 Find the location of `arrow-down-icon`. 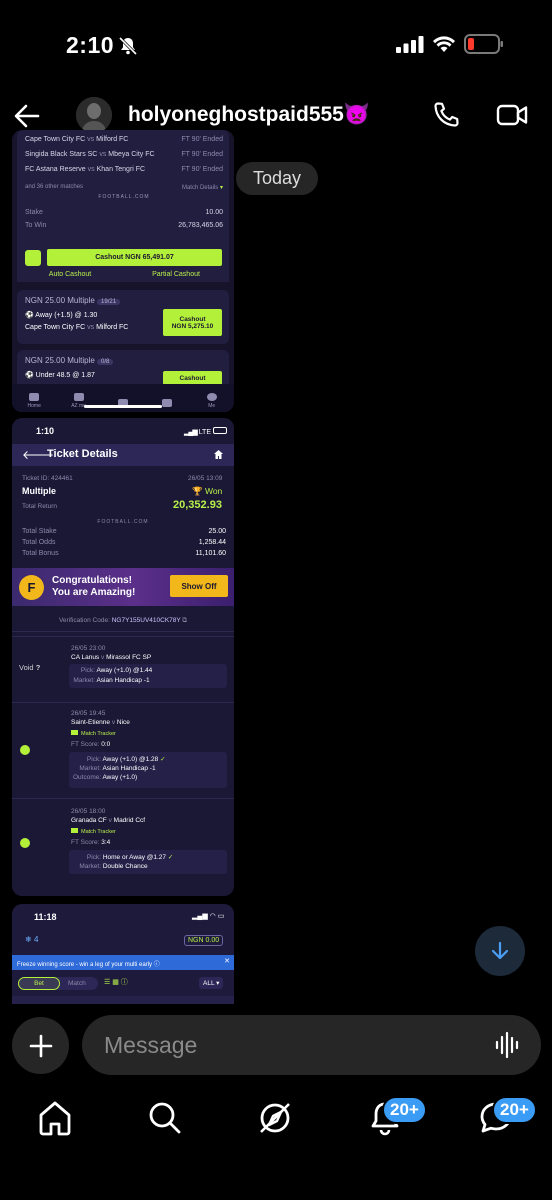

arrow-down-icon is located at coordinates (500, 950).